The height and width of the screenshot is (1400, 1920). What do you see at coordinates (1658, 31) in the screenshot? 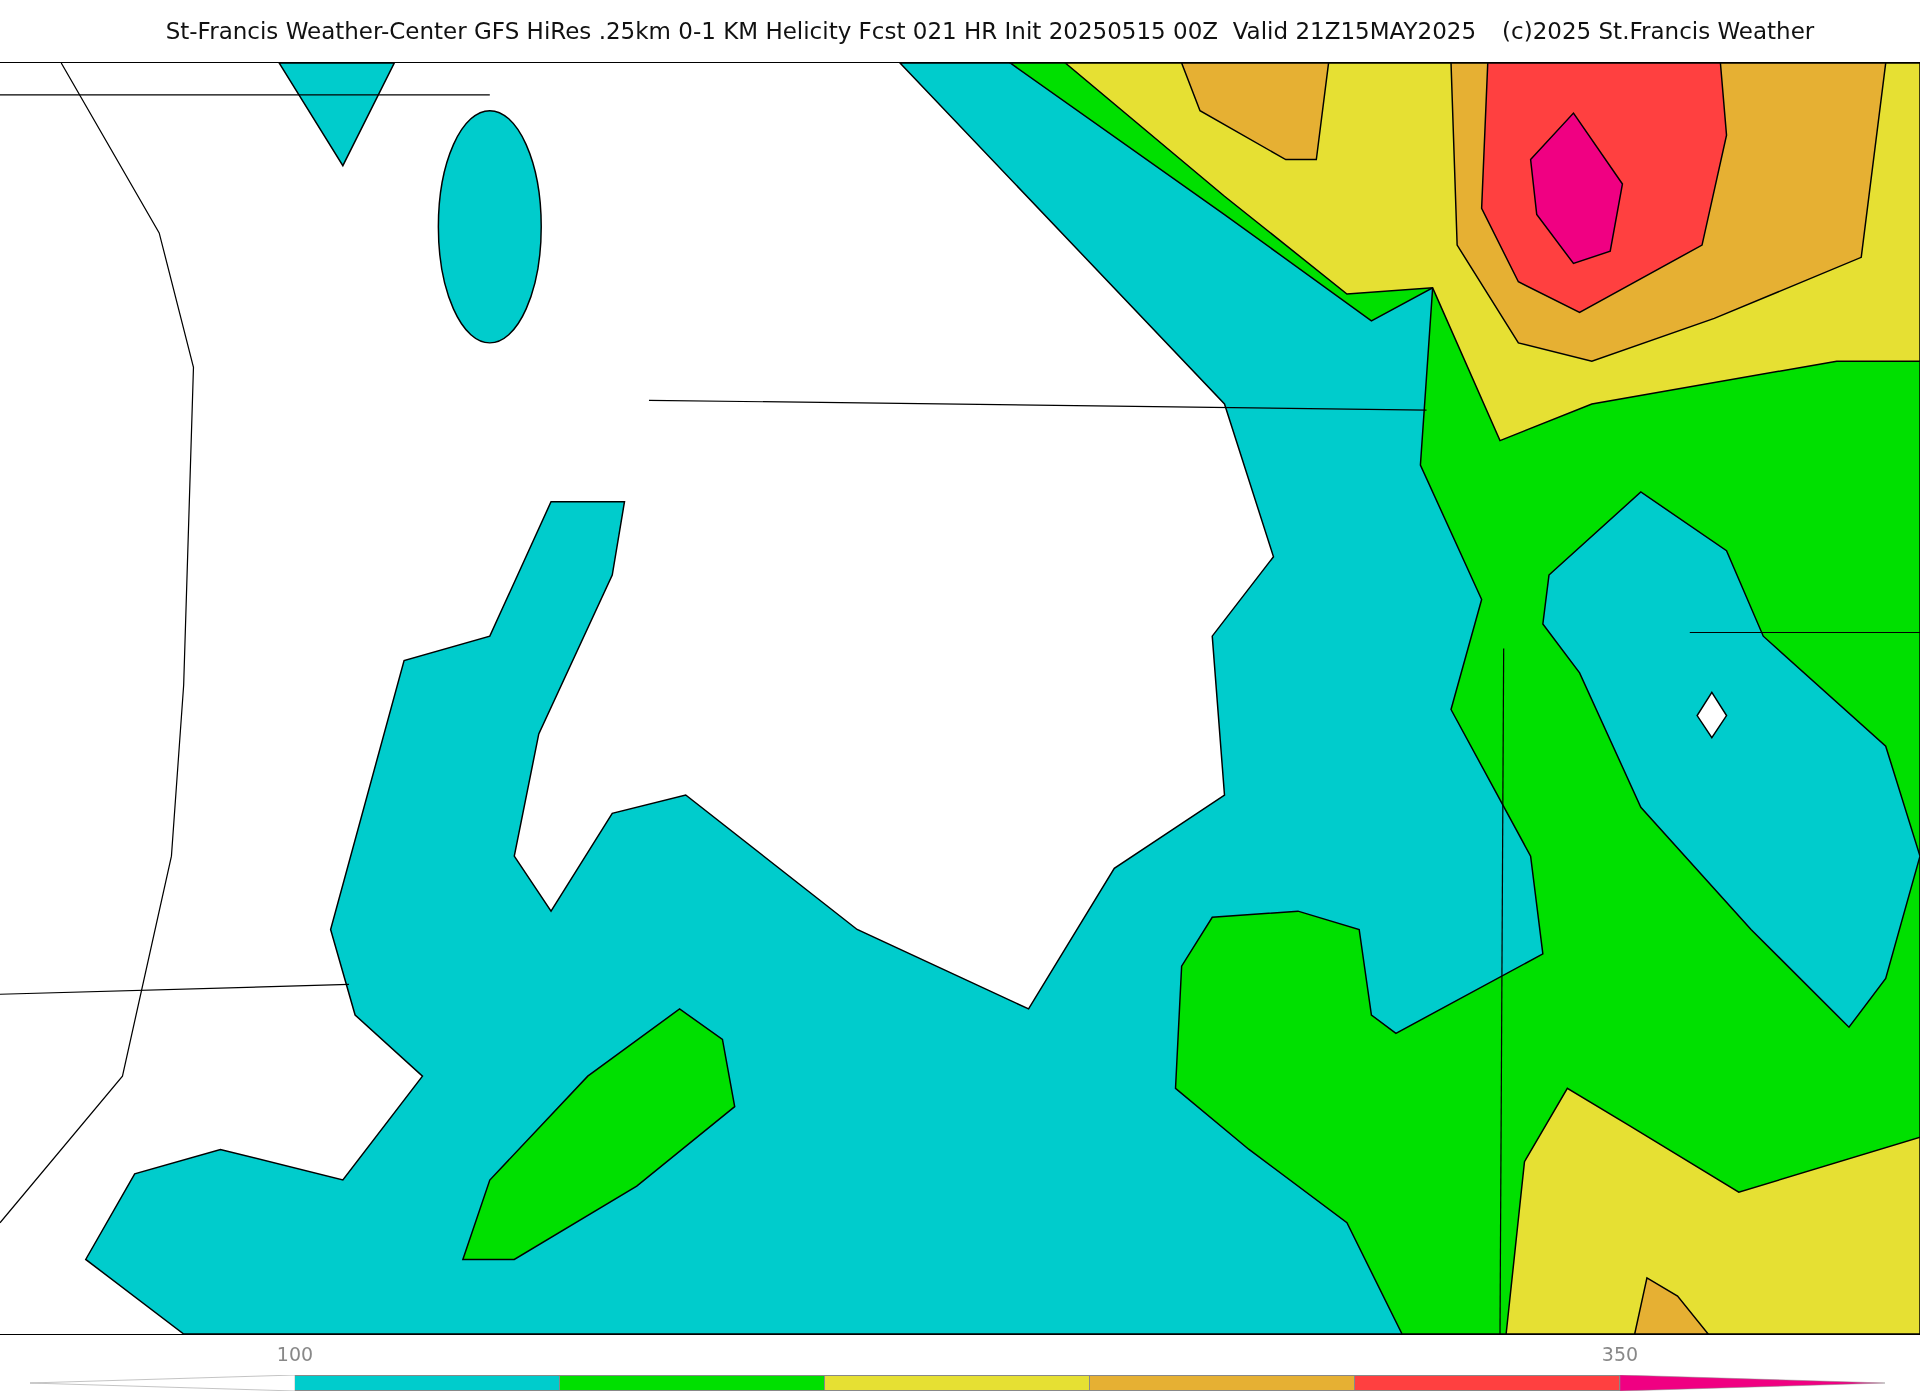
I see `copyright-text: (c)2025 St.Francis Weather` at bounding box center [1658, 31].